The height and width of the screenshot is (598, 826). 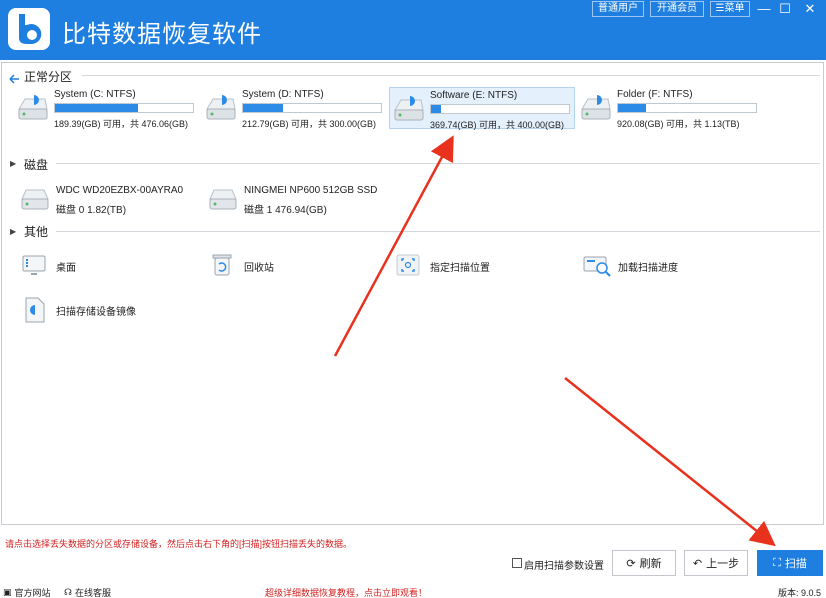 What do you see at coordinates (618, 9) in the screenshot?
I see `normal-user-button: 普通用户` at bounding box center [618, 9].